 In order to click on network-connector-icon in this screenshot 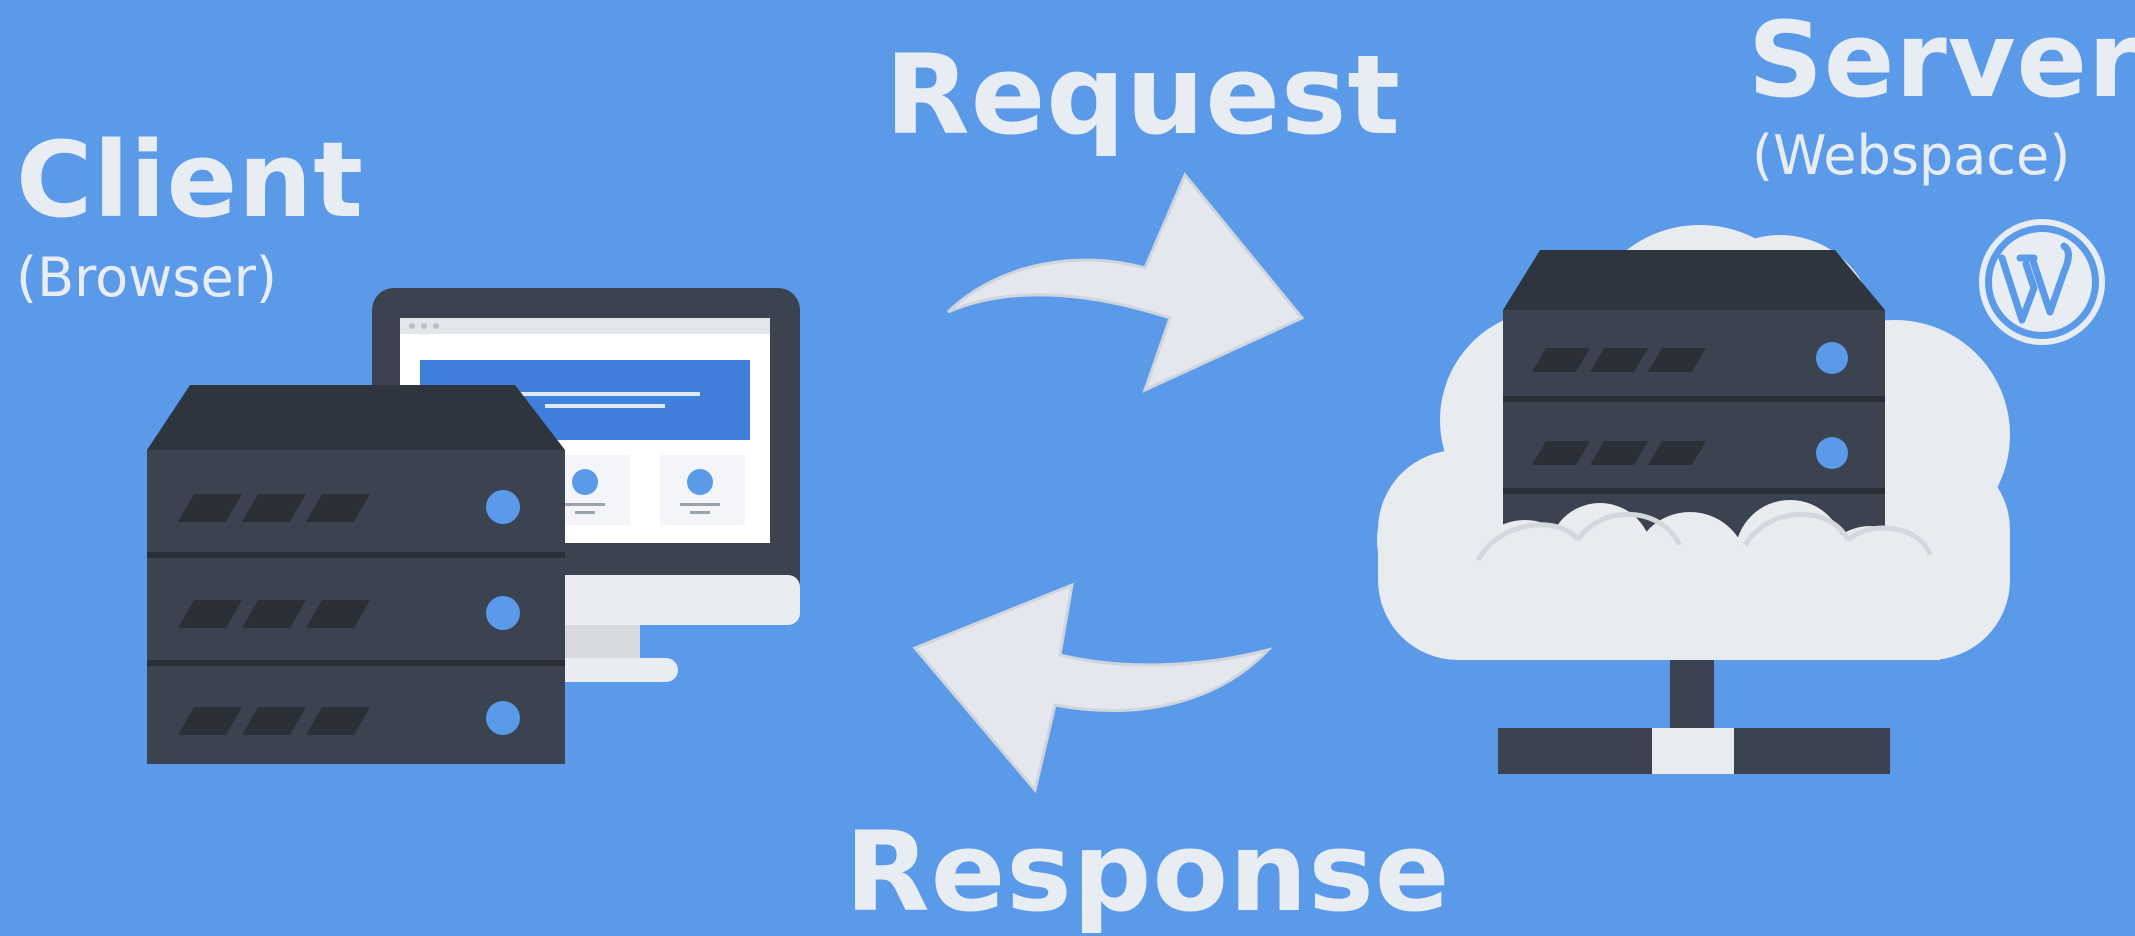, I will do `click(1694, 717)`.